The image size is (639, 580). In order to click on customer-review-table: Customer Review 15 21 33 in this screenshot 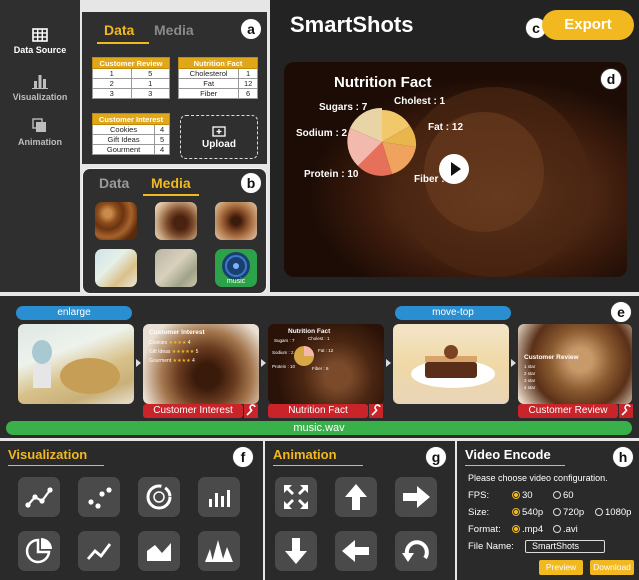, I will do `click(131, 78)`.